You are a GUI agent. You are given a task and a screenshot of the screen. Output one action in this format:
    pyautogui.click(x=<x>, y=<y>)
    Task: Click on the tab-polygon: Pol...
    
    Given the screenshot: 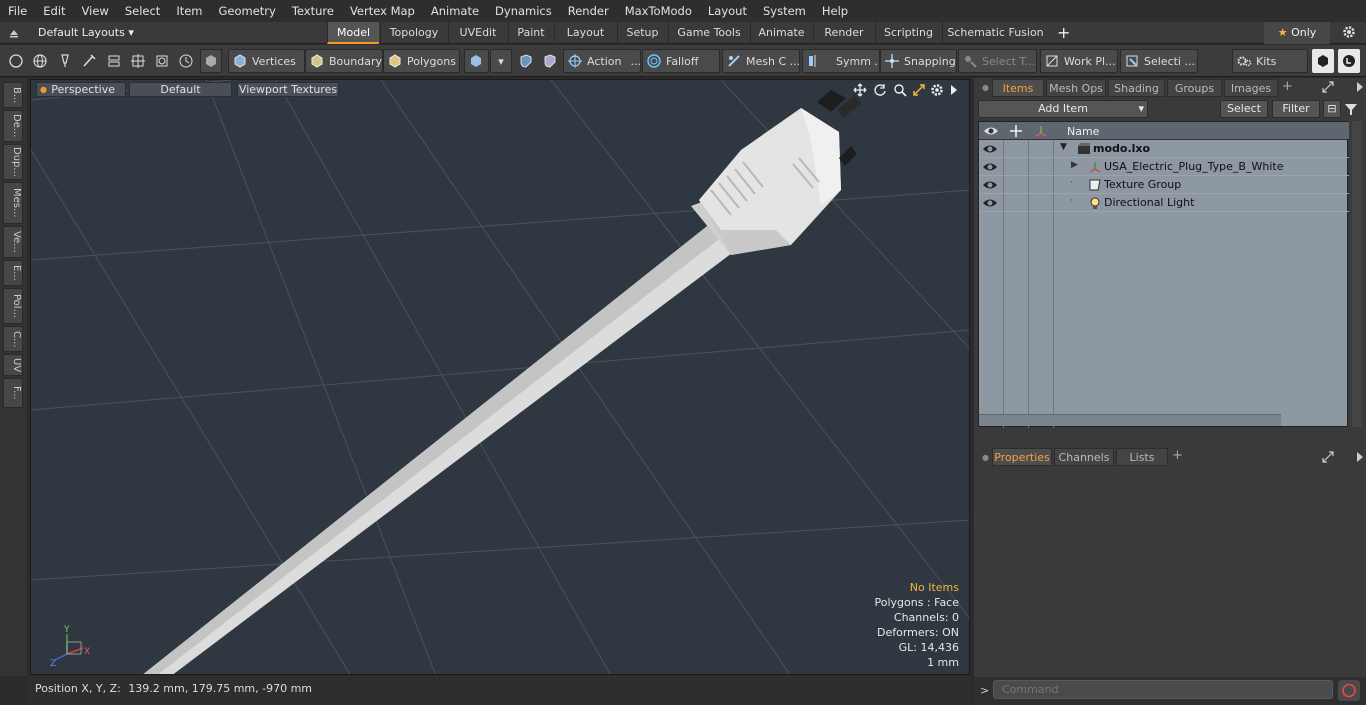 What is the action you would take?
    pyautogui.click(x=13, y=306)
    